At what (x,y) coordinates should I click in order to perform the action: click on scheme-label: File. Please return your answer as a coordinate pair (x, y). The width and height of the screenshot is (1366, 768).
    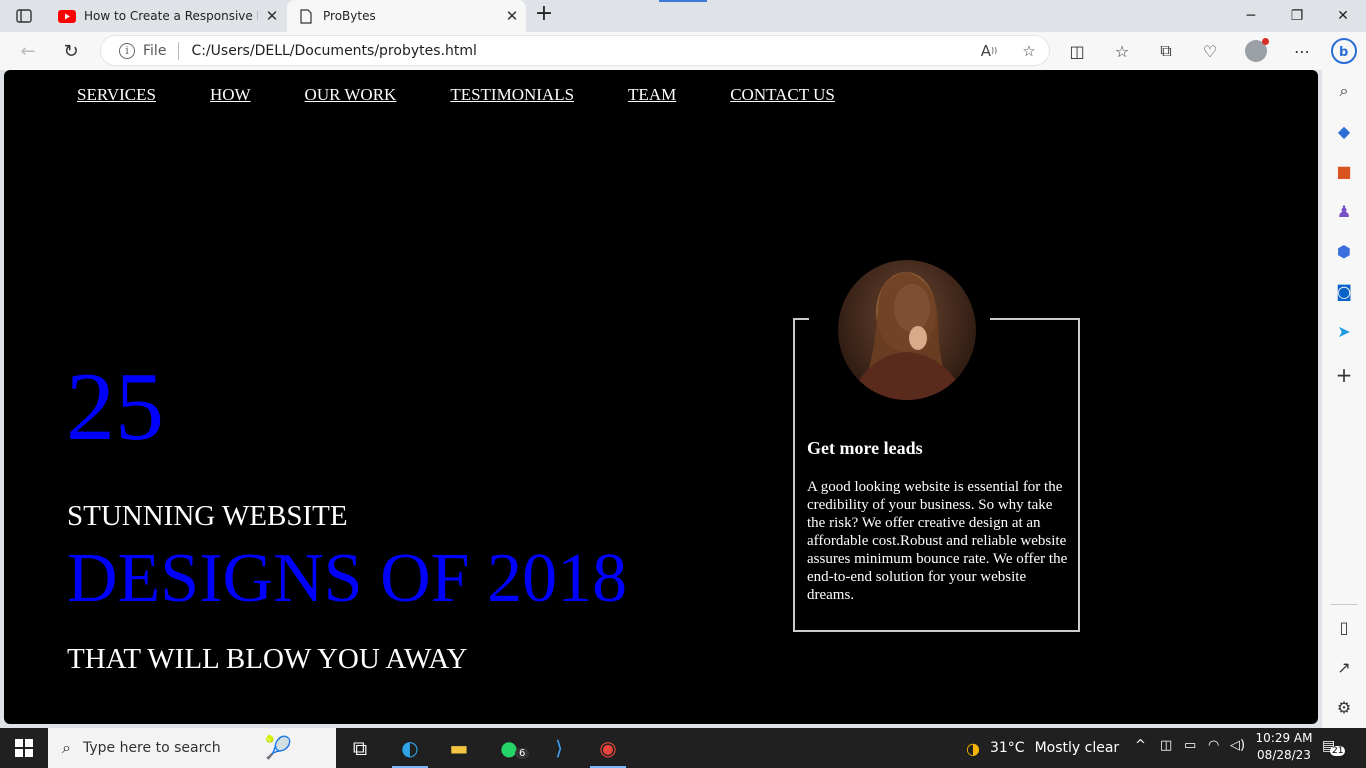
    Looking at the image, I should click on (155, 50).